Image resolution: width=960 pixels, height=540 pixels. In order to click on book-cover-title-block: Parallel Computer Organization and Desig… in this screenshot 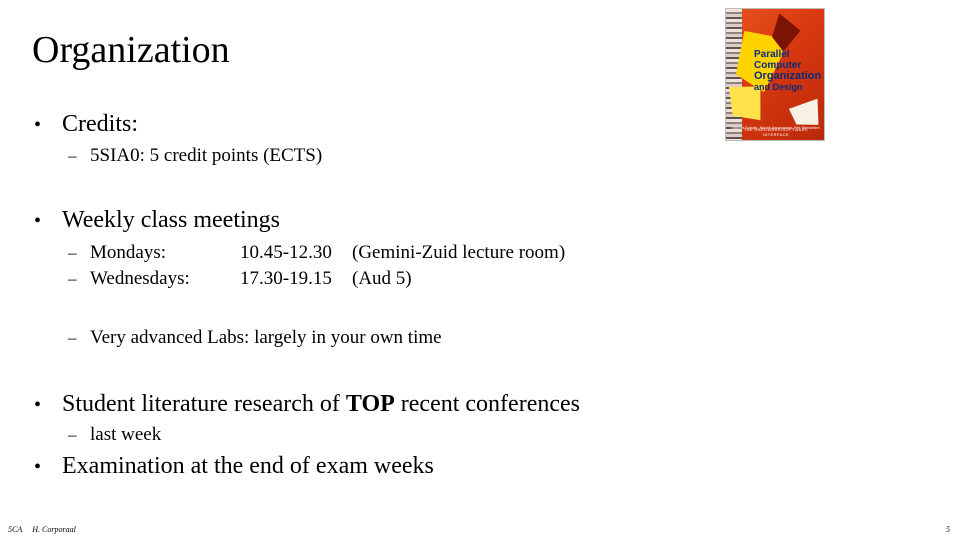, I will do `click(789, 71)`.